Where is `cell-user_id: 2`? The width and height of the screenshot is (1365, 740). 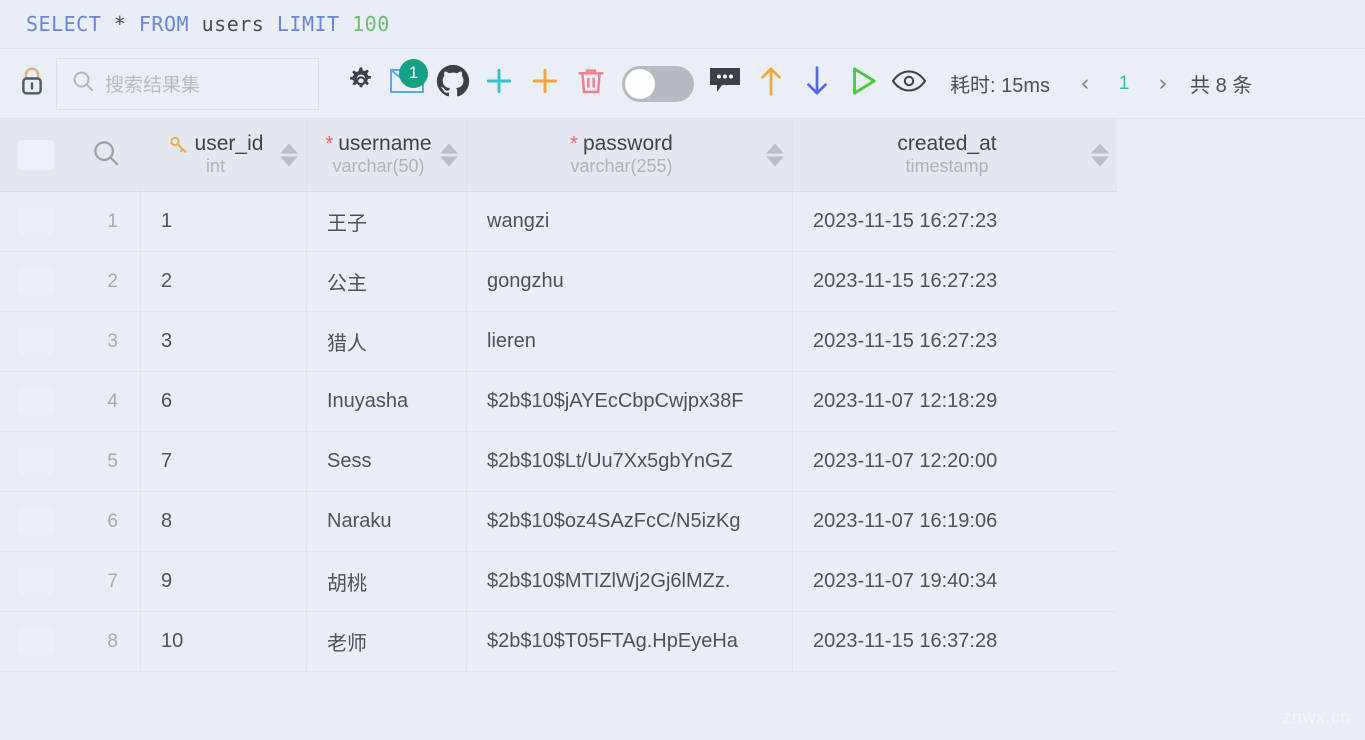 cell-user_id: 2 is located at coordinates (223, 281).